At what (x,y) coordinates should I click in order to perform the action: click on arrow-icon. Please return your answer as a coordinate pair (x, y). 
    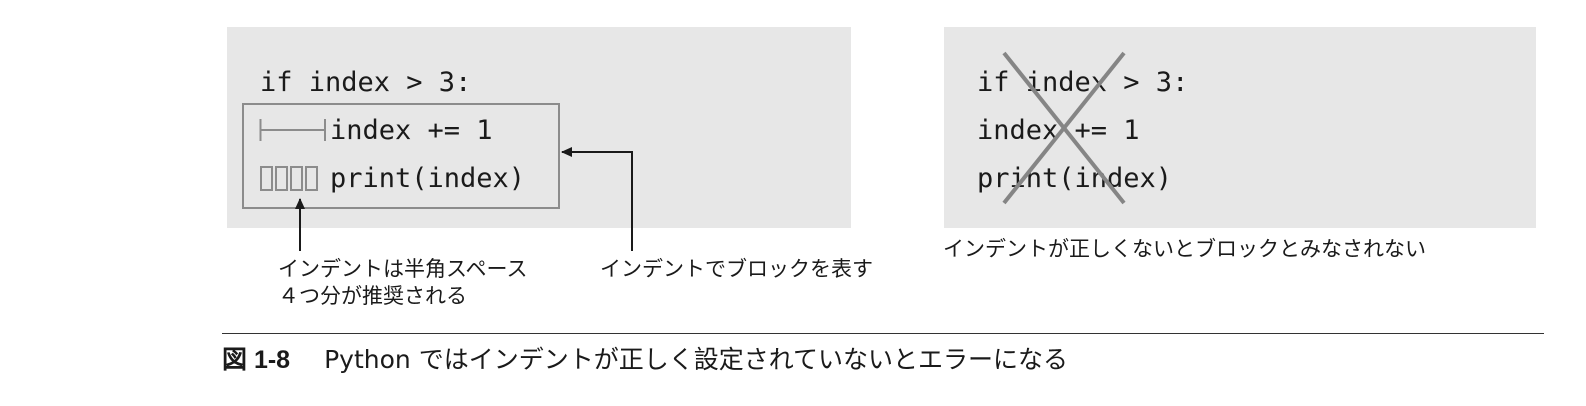
    Looking at the image, I should click on (597, 199).